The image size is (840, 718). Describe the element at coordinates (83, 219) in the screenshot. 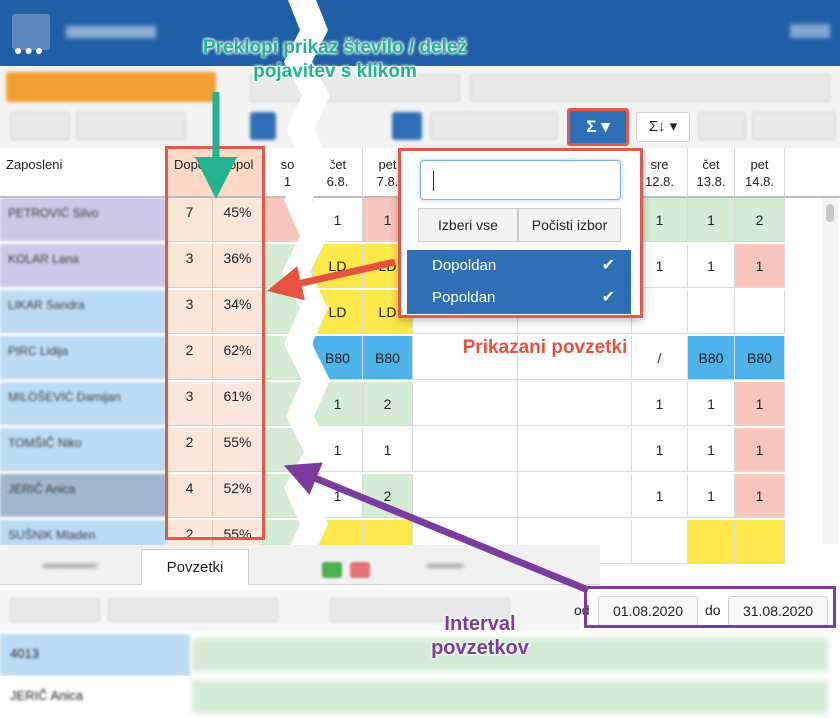

I see `employee-name: PETROVIĆ Silvo` at that location.